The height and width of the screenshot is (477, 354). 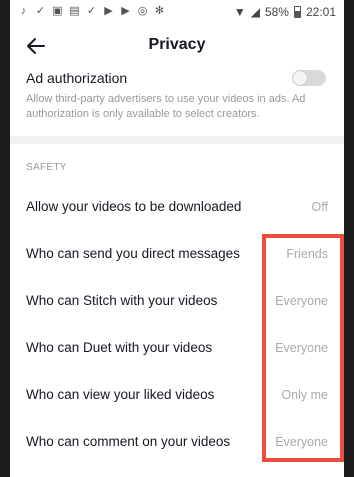 I want to click on settings-icon: ✻, so click(x=159, y=11).